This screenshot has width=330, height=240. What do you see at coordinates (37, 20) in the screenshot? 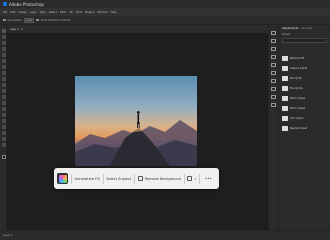
I see `transform-controls-checkbox` at bounding box center [37, 20].